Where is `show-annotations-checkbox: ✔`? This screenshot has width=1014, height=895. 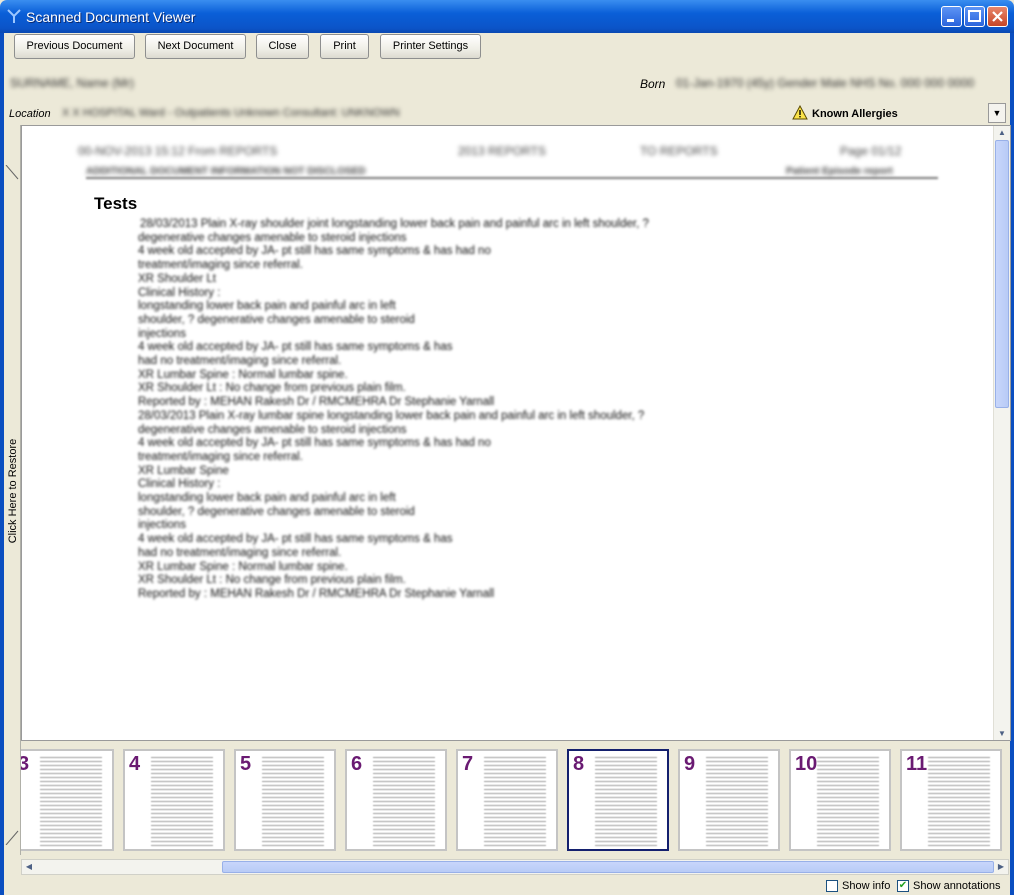
show-annotations-checkbox: ✔ is located at coordinates (903, 886).